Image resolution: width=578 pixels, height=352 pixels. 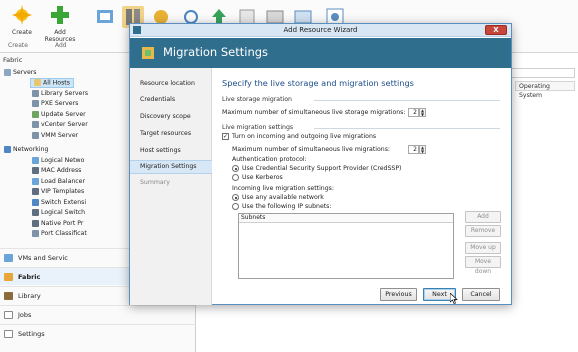 What do you see at coordinates (35, 202) in the screenshot?
I see `switch-extension-icon` at bounding box center [35, 202].